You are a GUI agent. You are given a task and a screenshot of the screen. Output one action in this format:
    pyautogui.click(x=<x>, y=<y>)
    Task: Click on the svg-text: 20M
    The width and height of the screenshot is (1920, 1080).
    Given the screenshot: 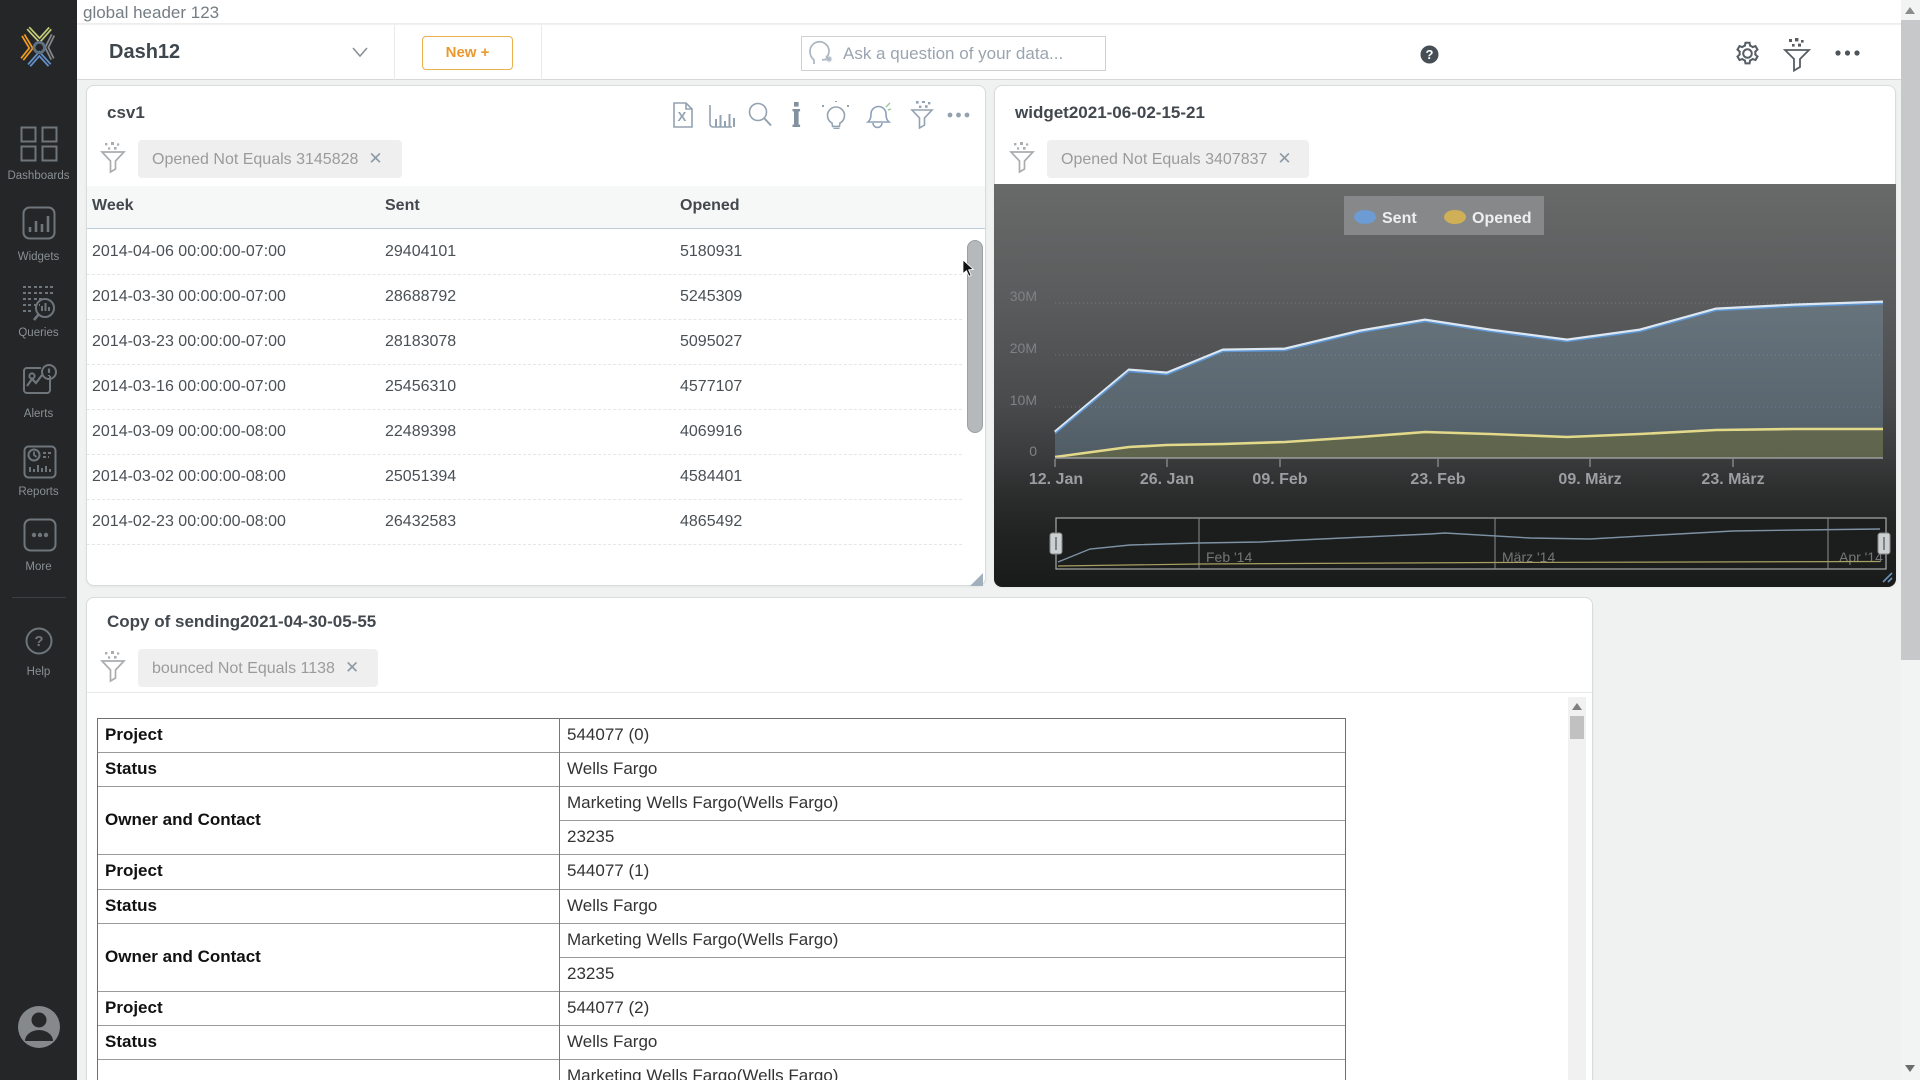 What is the action you would take?
    pyautogui.click(x=1023, y=348)
    